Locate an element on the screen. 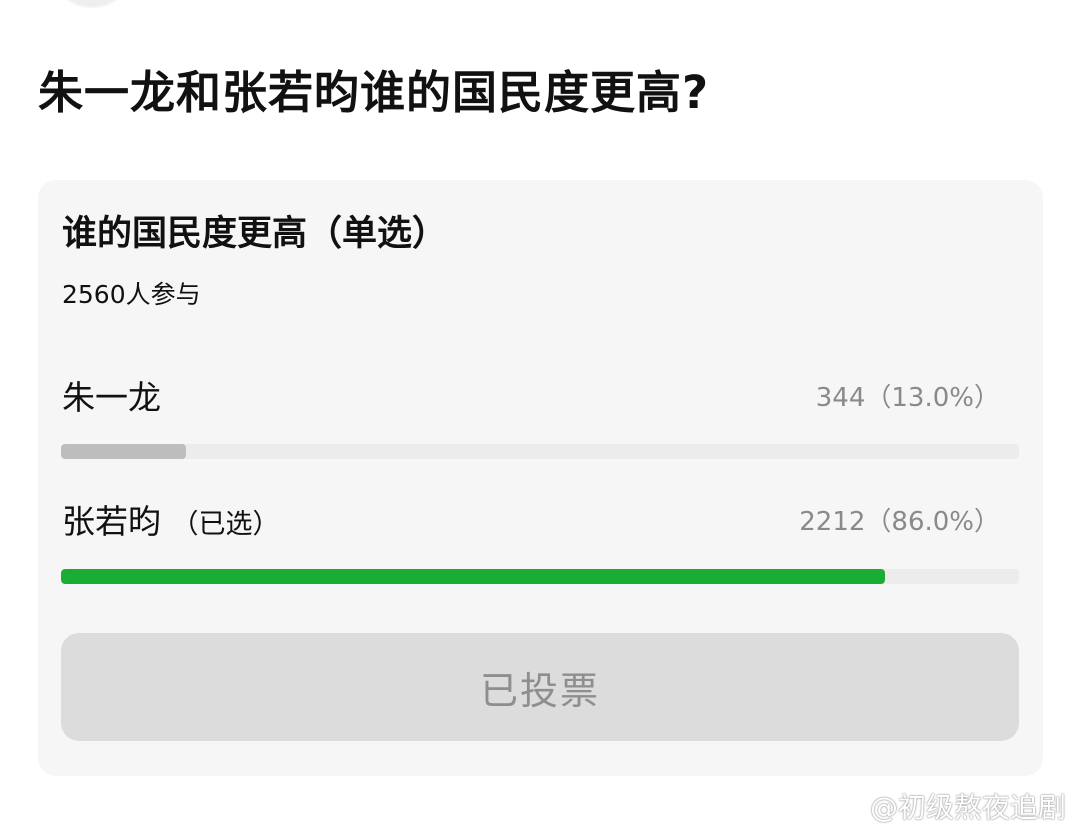  weibo-logo-icon is located at coordinates (843, 807).